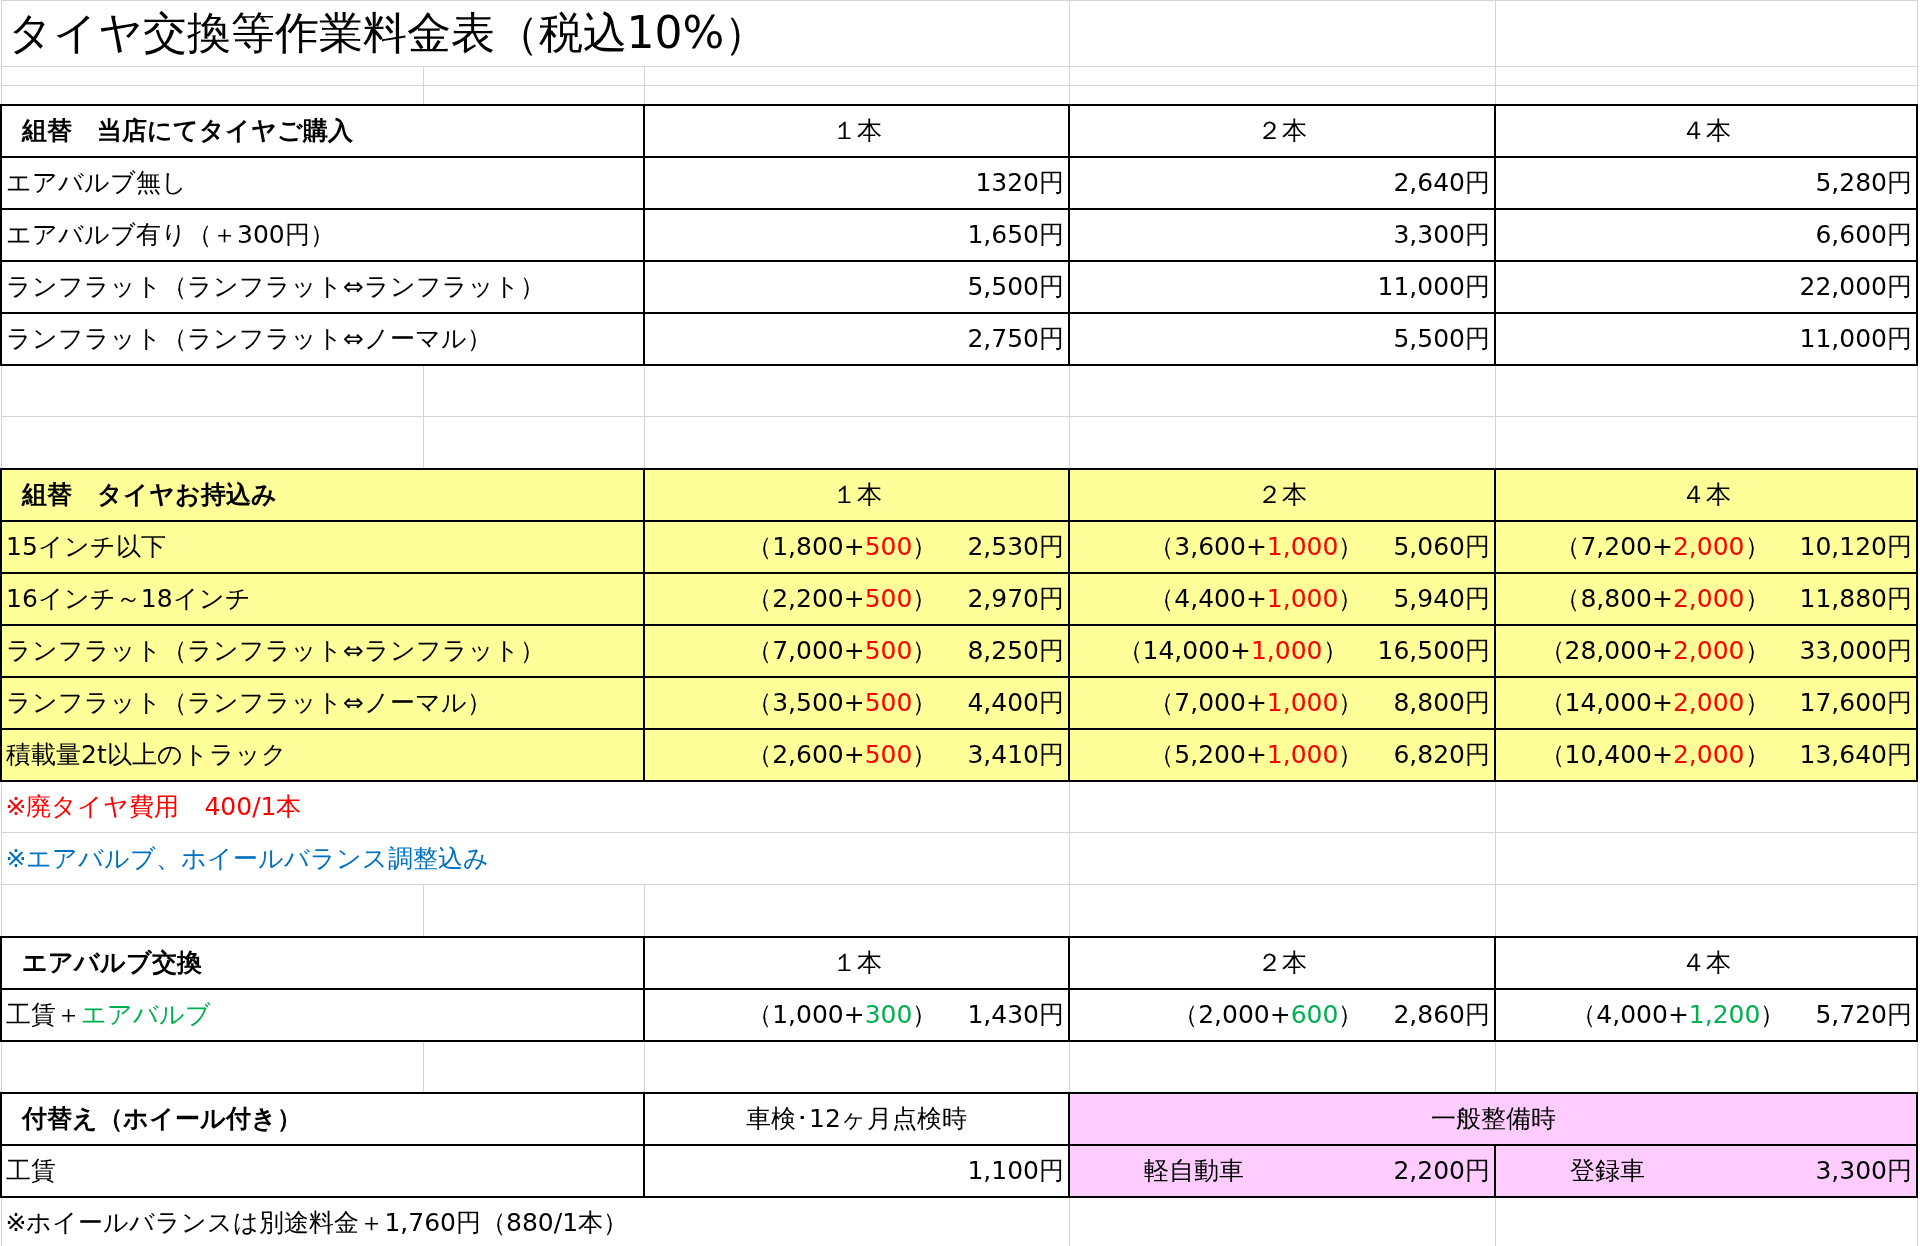  I want to click on row-label: 積載量2t以上のトラック, so click(322, 754).